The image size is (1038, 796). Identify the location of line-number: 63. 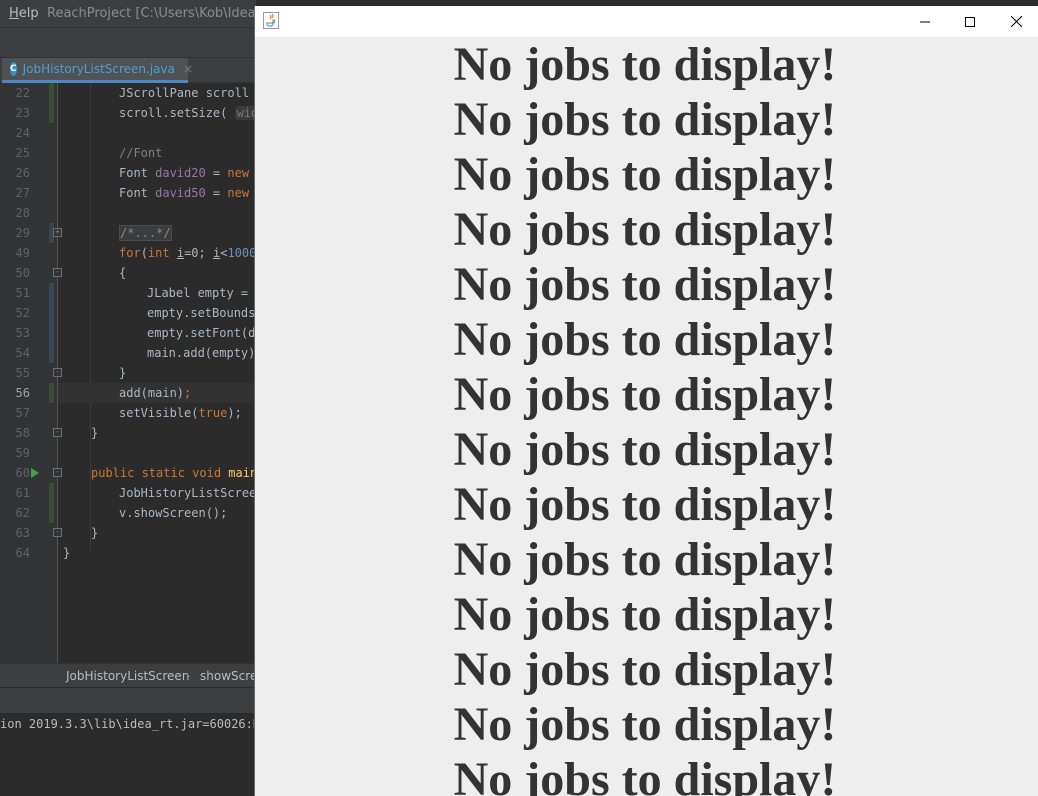
(22, 533).